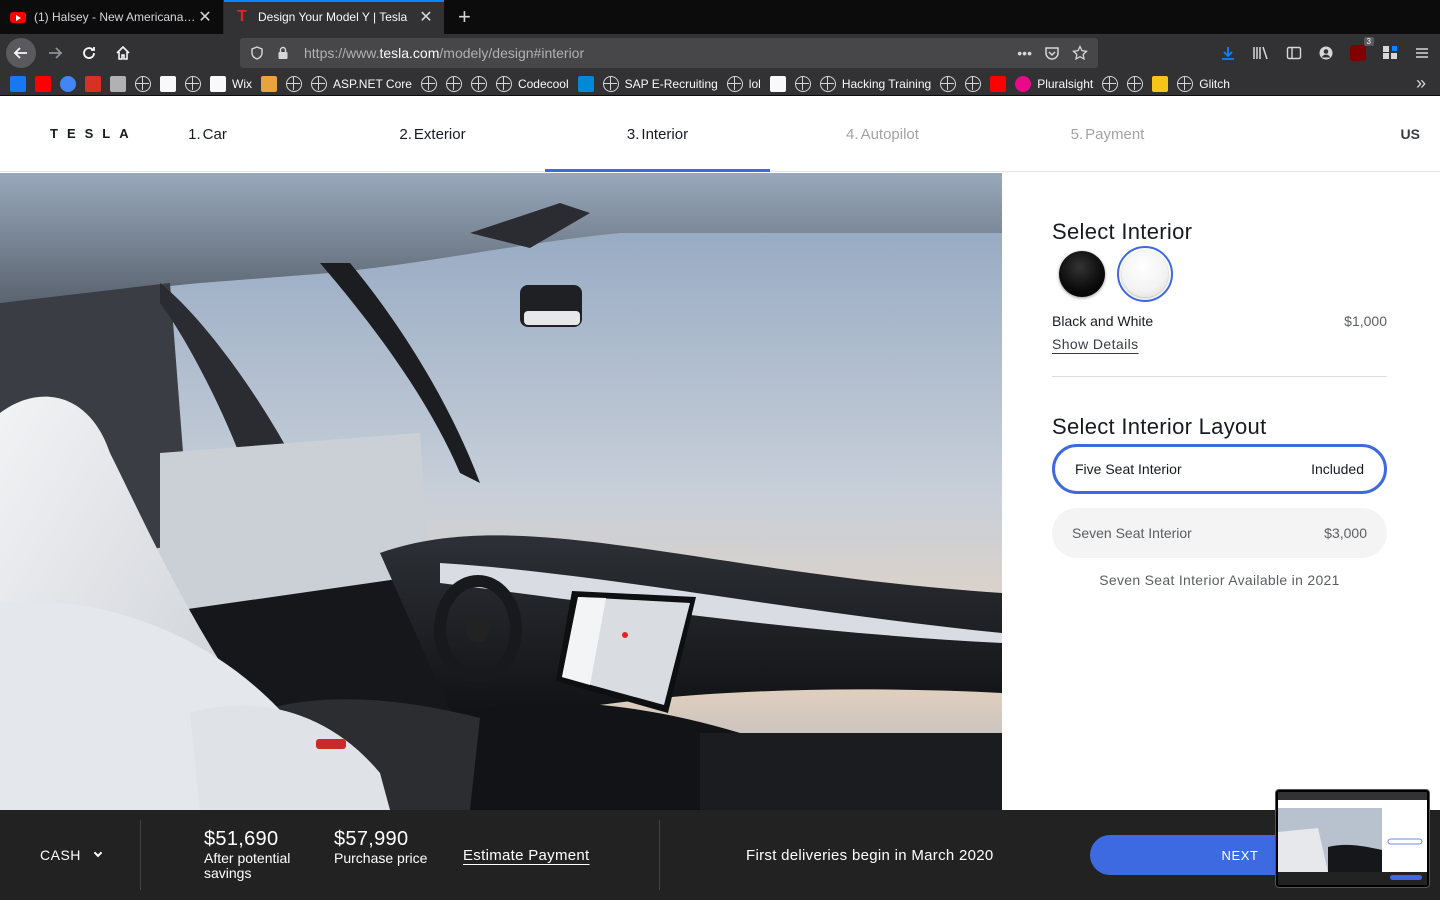 The width and height of the screenshot is (1440, 900). Describe the element at coordinates (1214, 83) in the screenshot. I see `bookmark-label: Glitch` at that location.